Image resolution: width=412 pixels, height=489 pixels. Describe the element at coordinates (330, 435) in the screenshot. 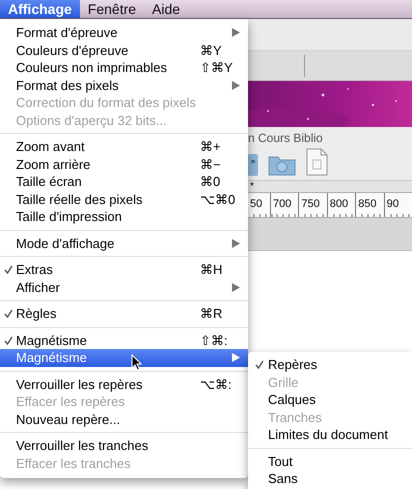

I see `menu-item: Limites du document` at that location.